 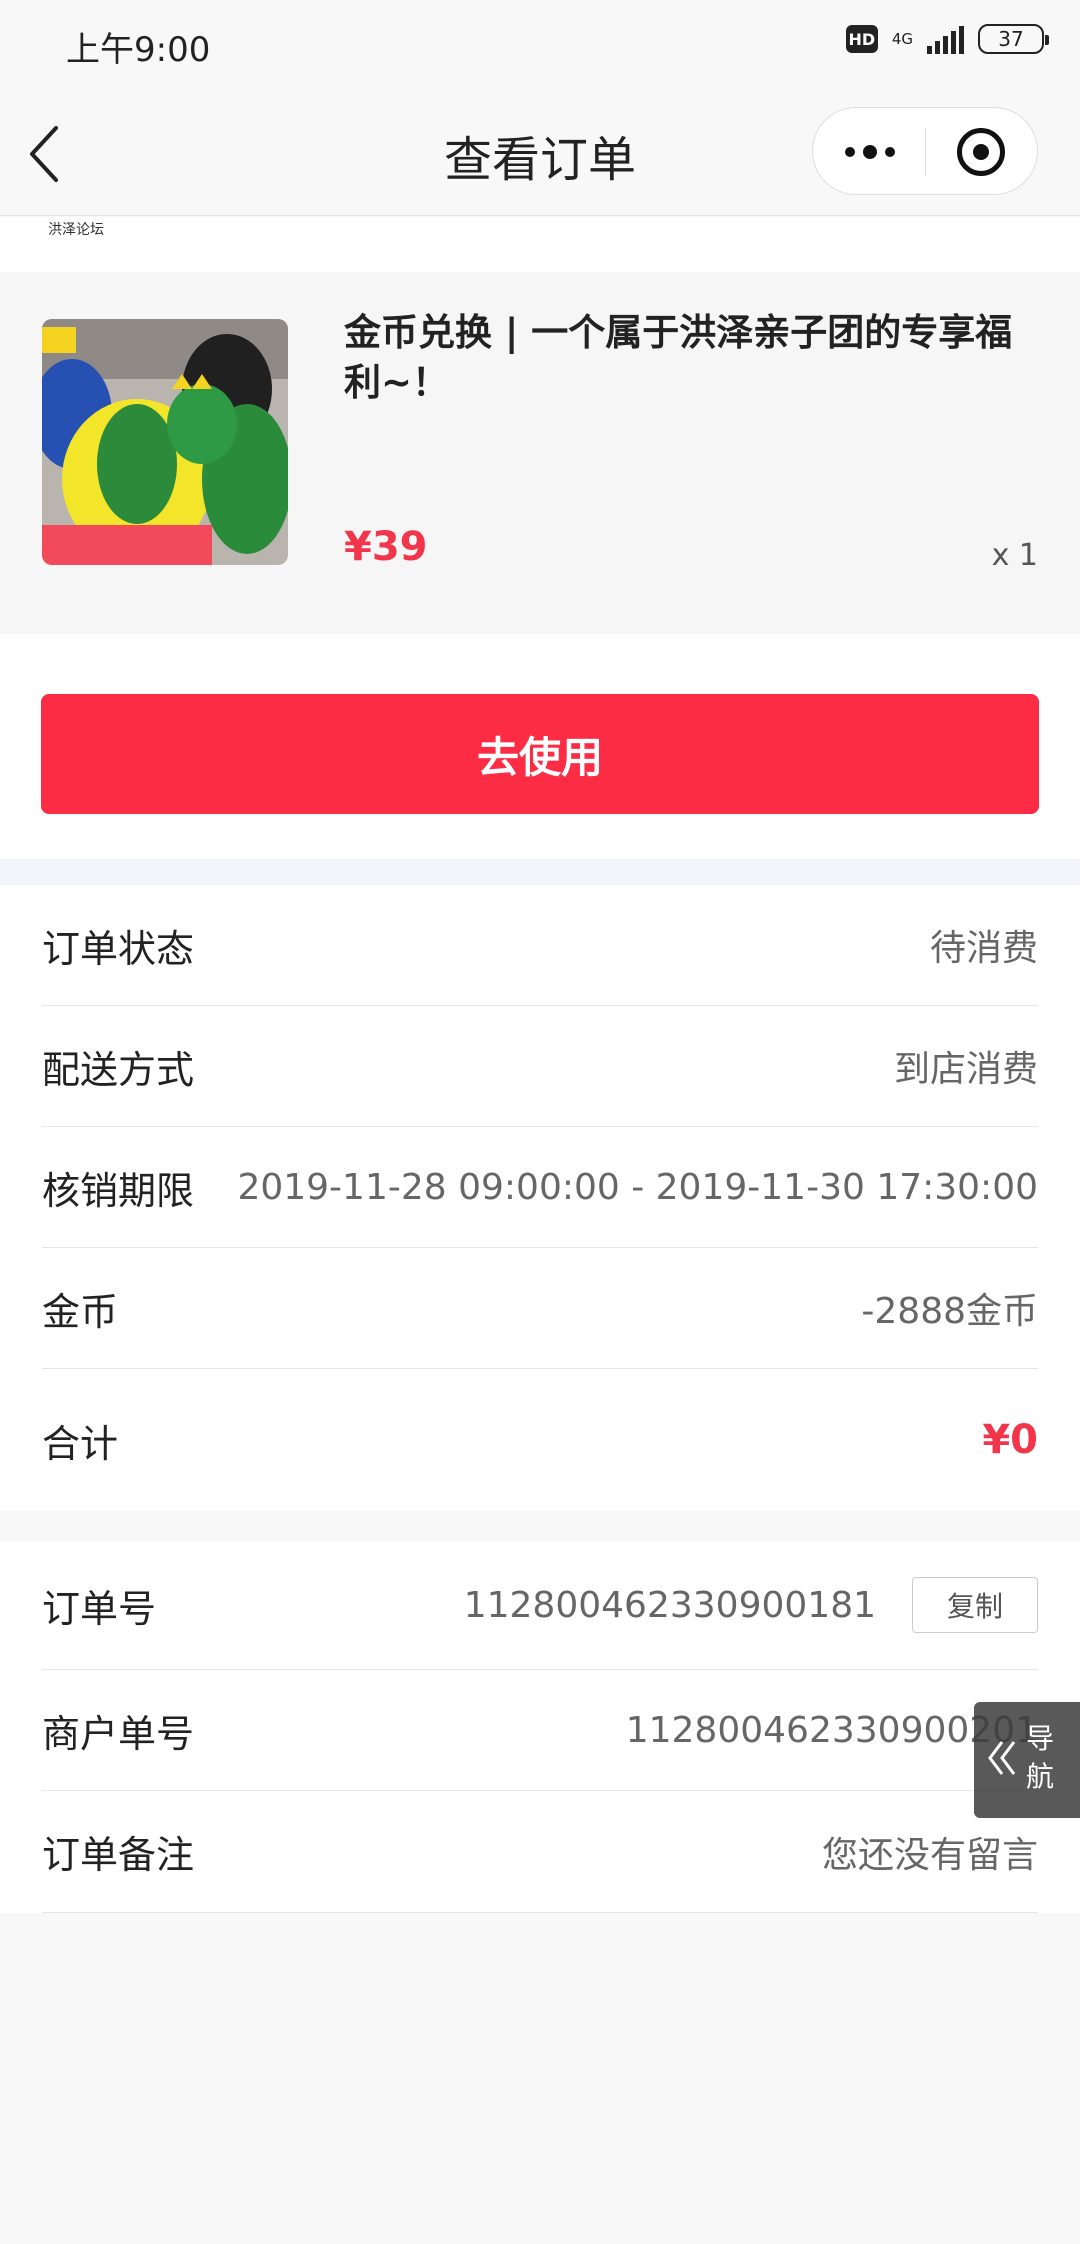 I want to click on signal-icon, so click(x=945, y=39).